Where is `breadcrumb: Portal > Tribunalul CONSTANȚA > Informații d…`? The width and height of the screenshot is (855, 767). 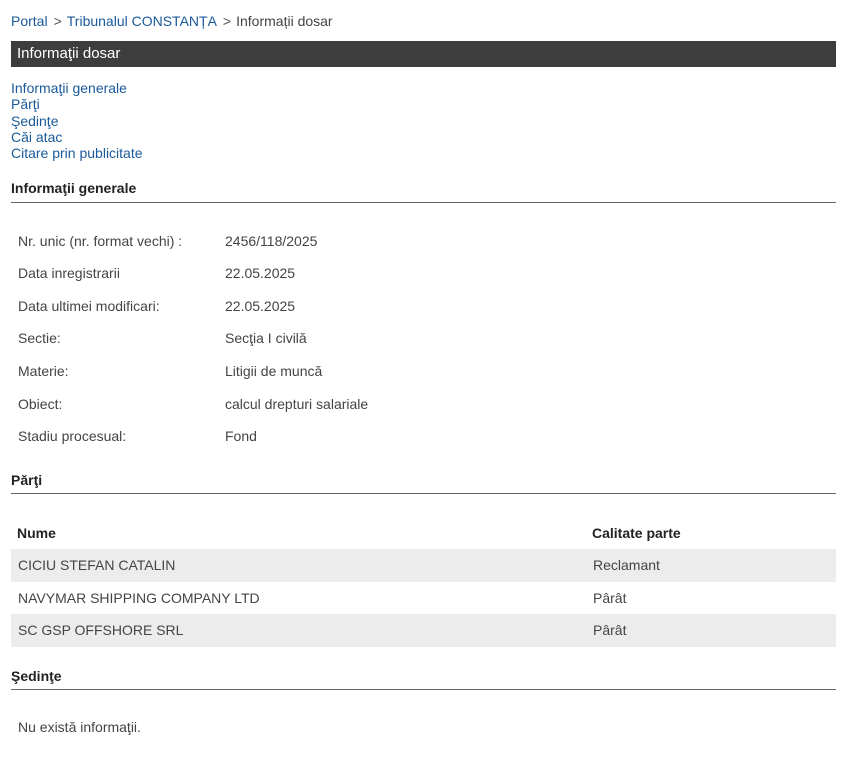 breadcrumb: Portal > Tribunalul CONSTANȚA > Informații d… is located at coordinates (172, 21).